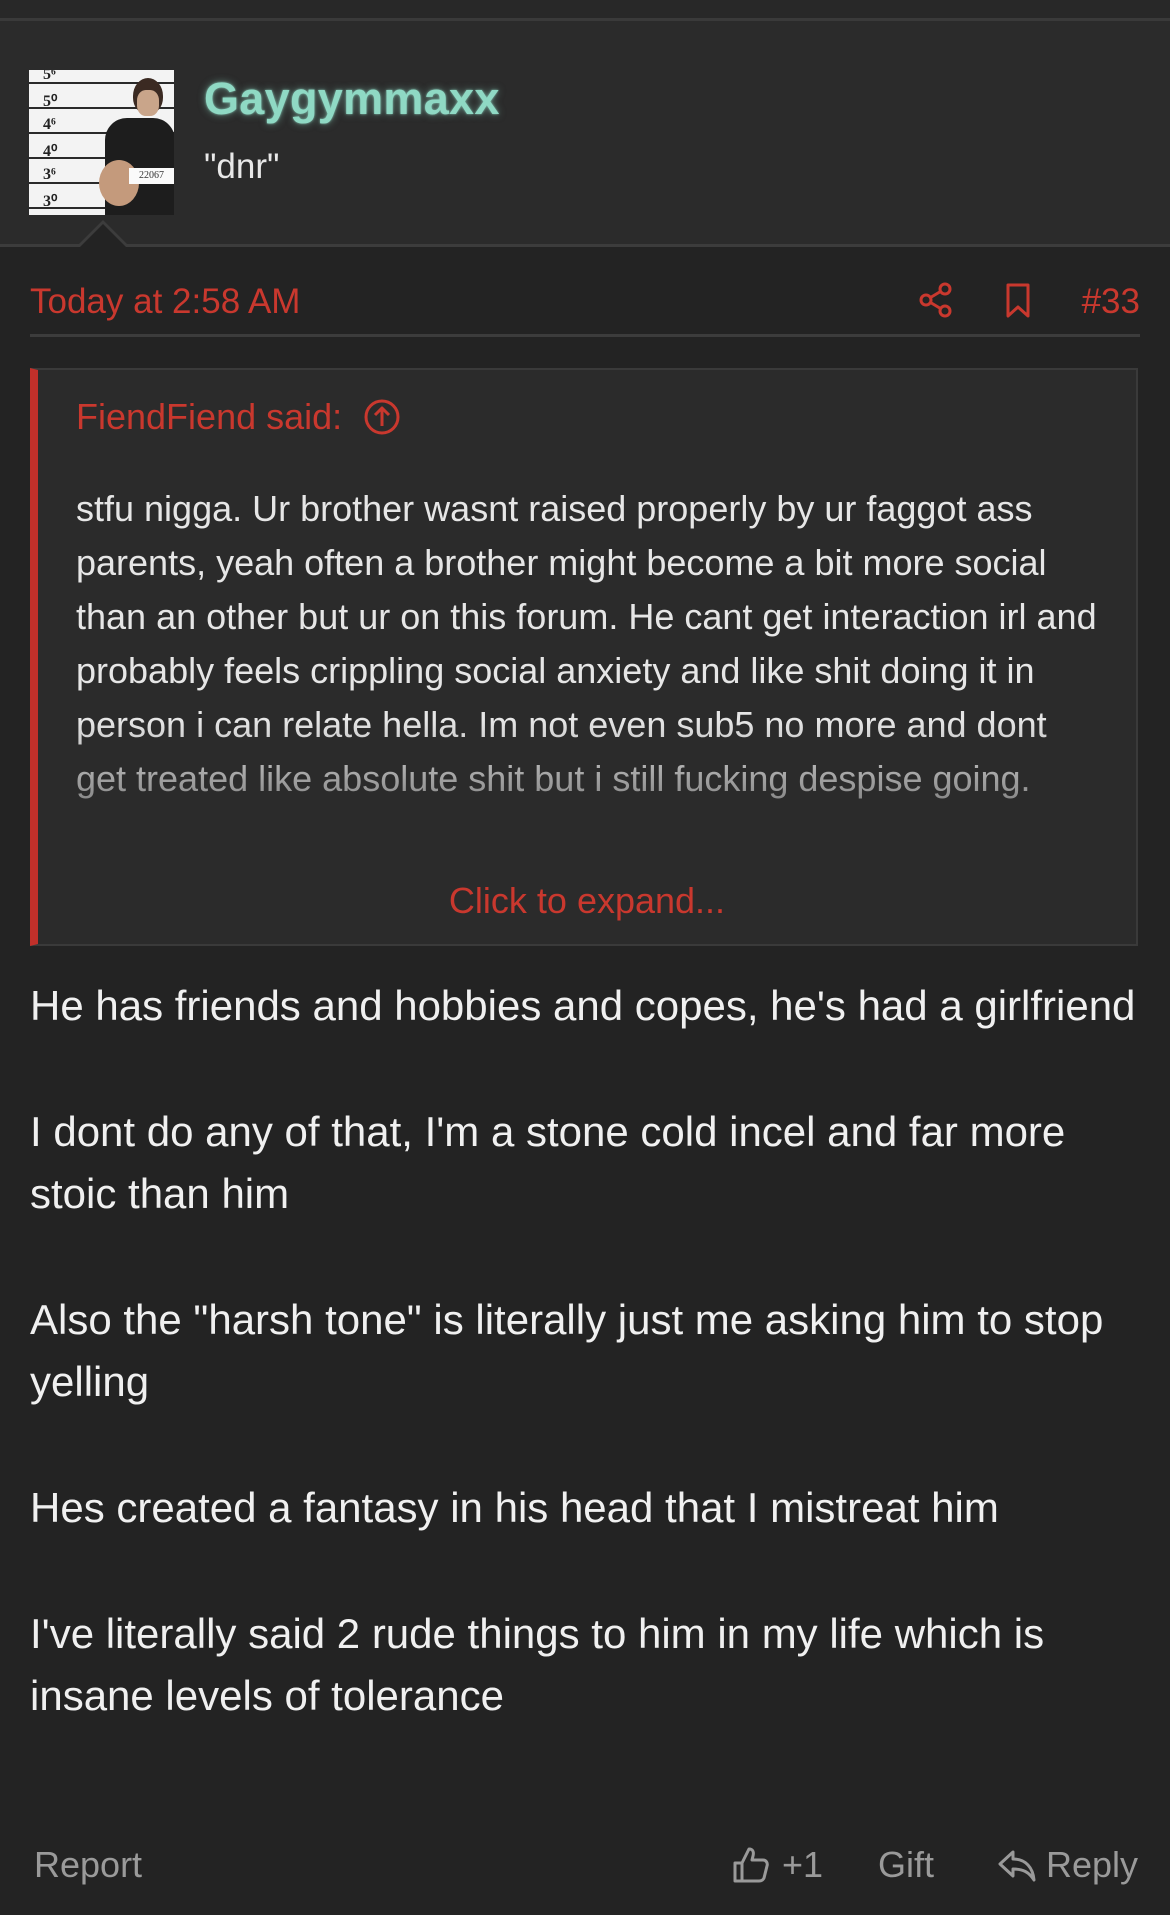 The width and height of the screenshot is (1170, 1915). I want to click on quote-header: FiendFiend said:, so click(239, 417).